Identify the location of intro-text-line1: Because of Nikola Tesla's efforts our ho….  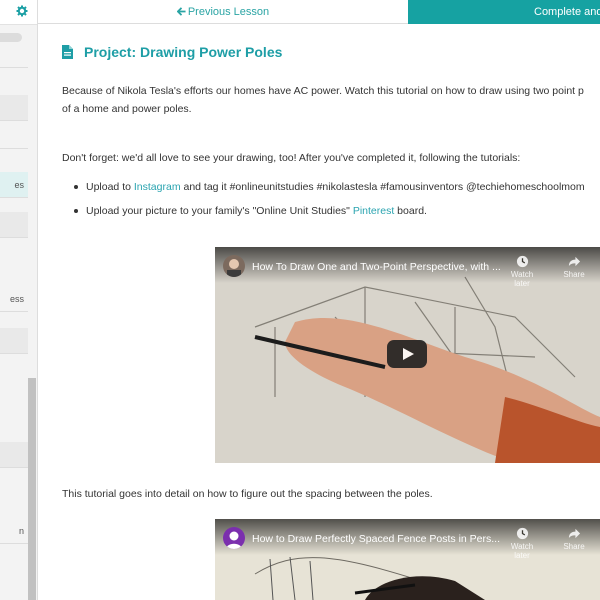
(323, 91).